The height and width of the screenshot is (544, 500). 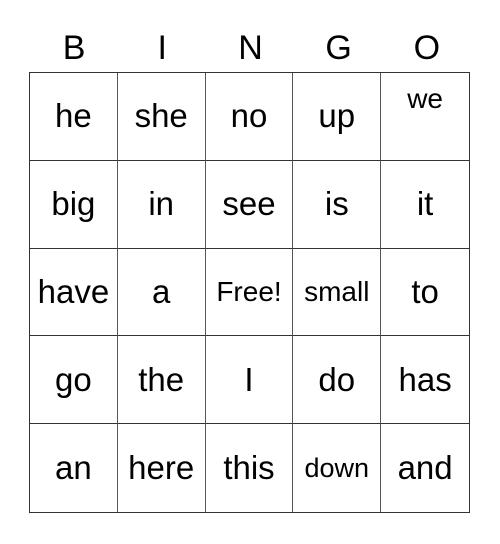 What do you see at coordinates (162, 48) in the screenshot?
I see `header-letter-i: I` at bounding box center [162, 48].